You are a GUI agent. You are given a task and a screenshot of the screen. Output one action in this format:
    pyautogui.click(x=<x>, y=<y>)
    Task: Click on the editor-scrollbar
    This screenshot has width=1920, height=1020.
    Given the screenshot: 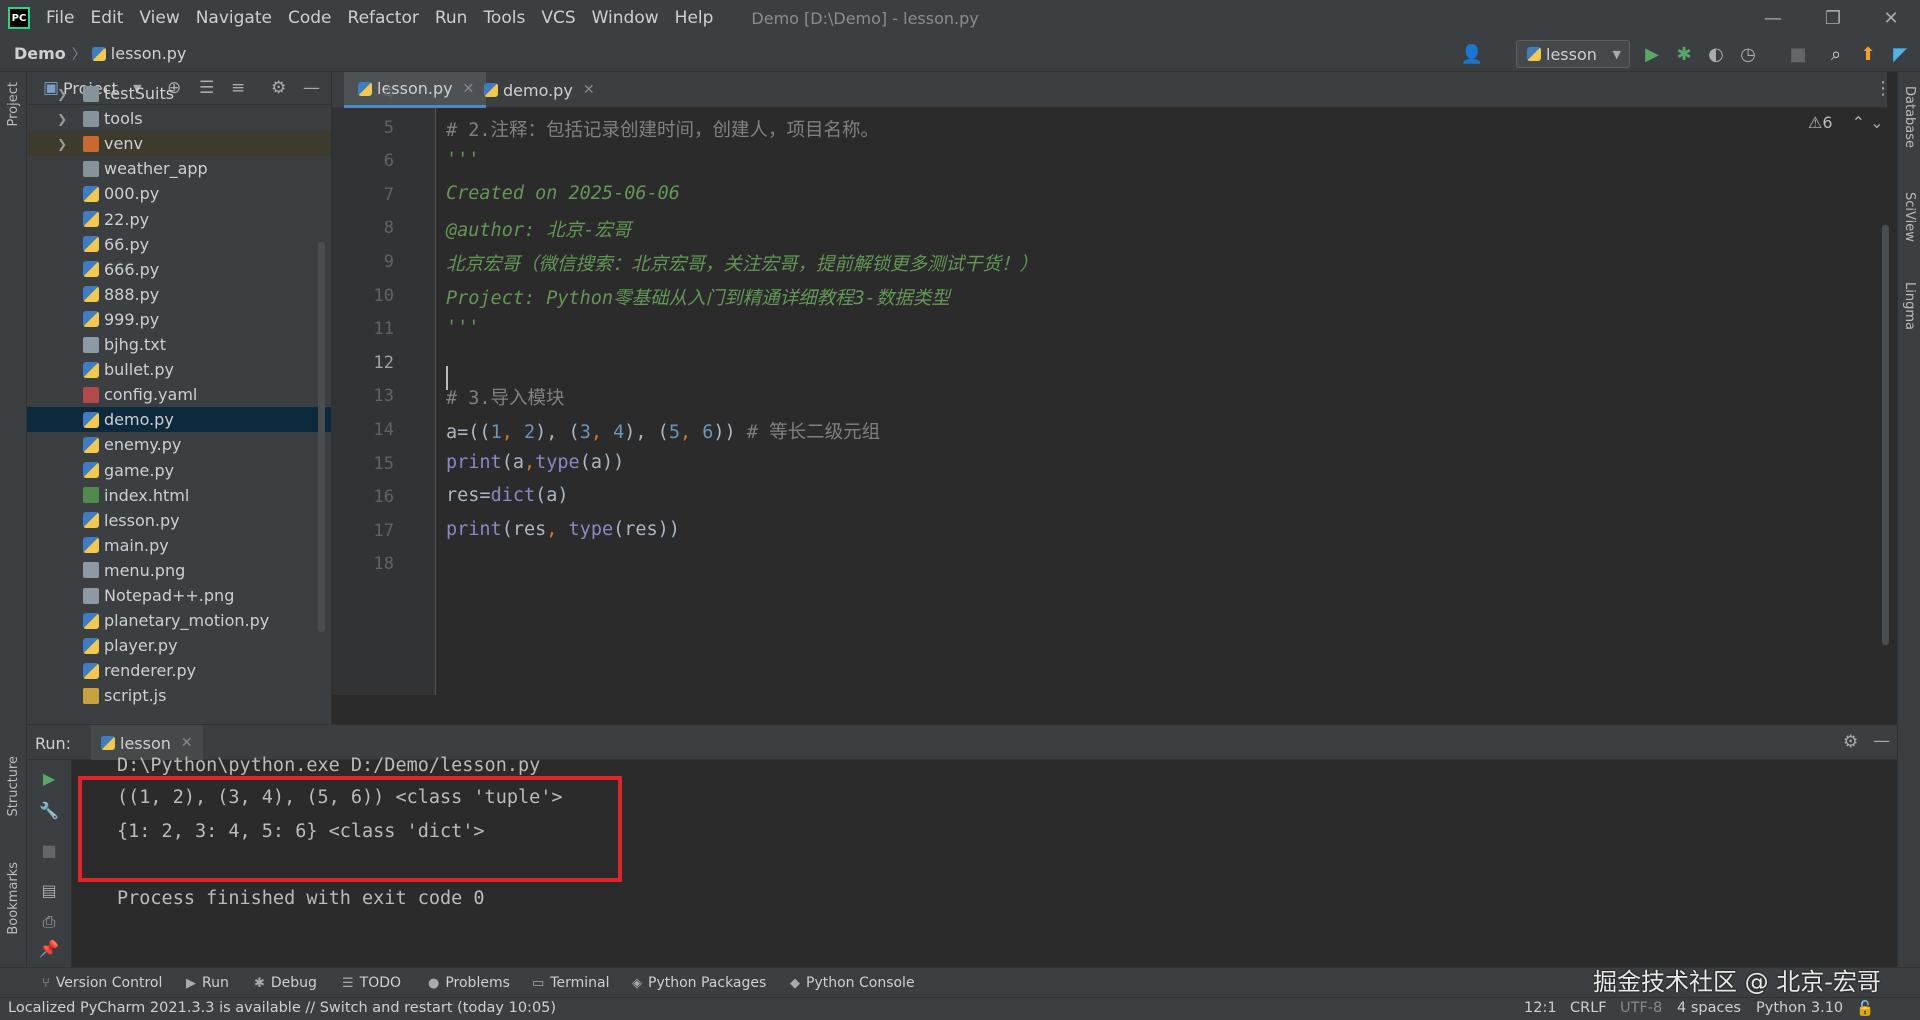 What is the action you would take?
    pyautogui.click(x=1885, y=435)
    